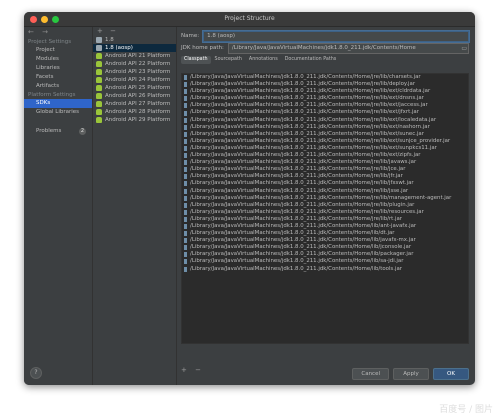 The height and width of the screenshot is (417, 499). Describe the element at coordinates (134, 104) in the screenshot. I see `sdk-item: Android API 27 Platform` at that location.